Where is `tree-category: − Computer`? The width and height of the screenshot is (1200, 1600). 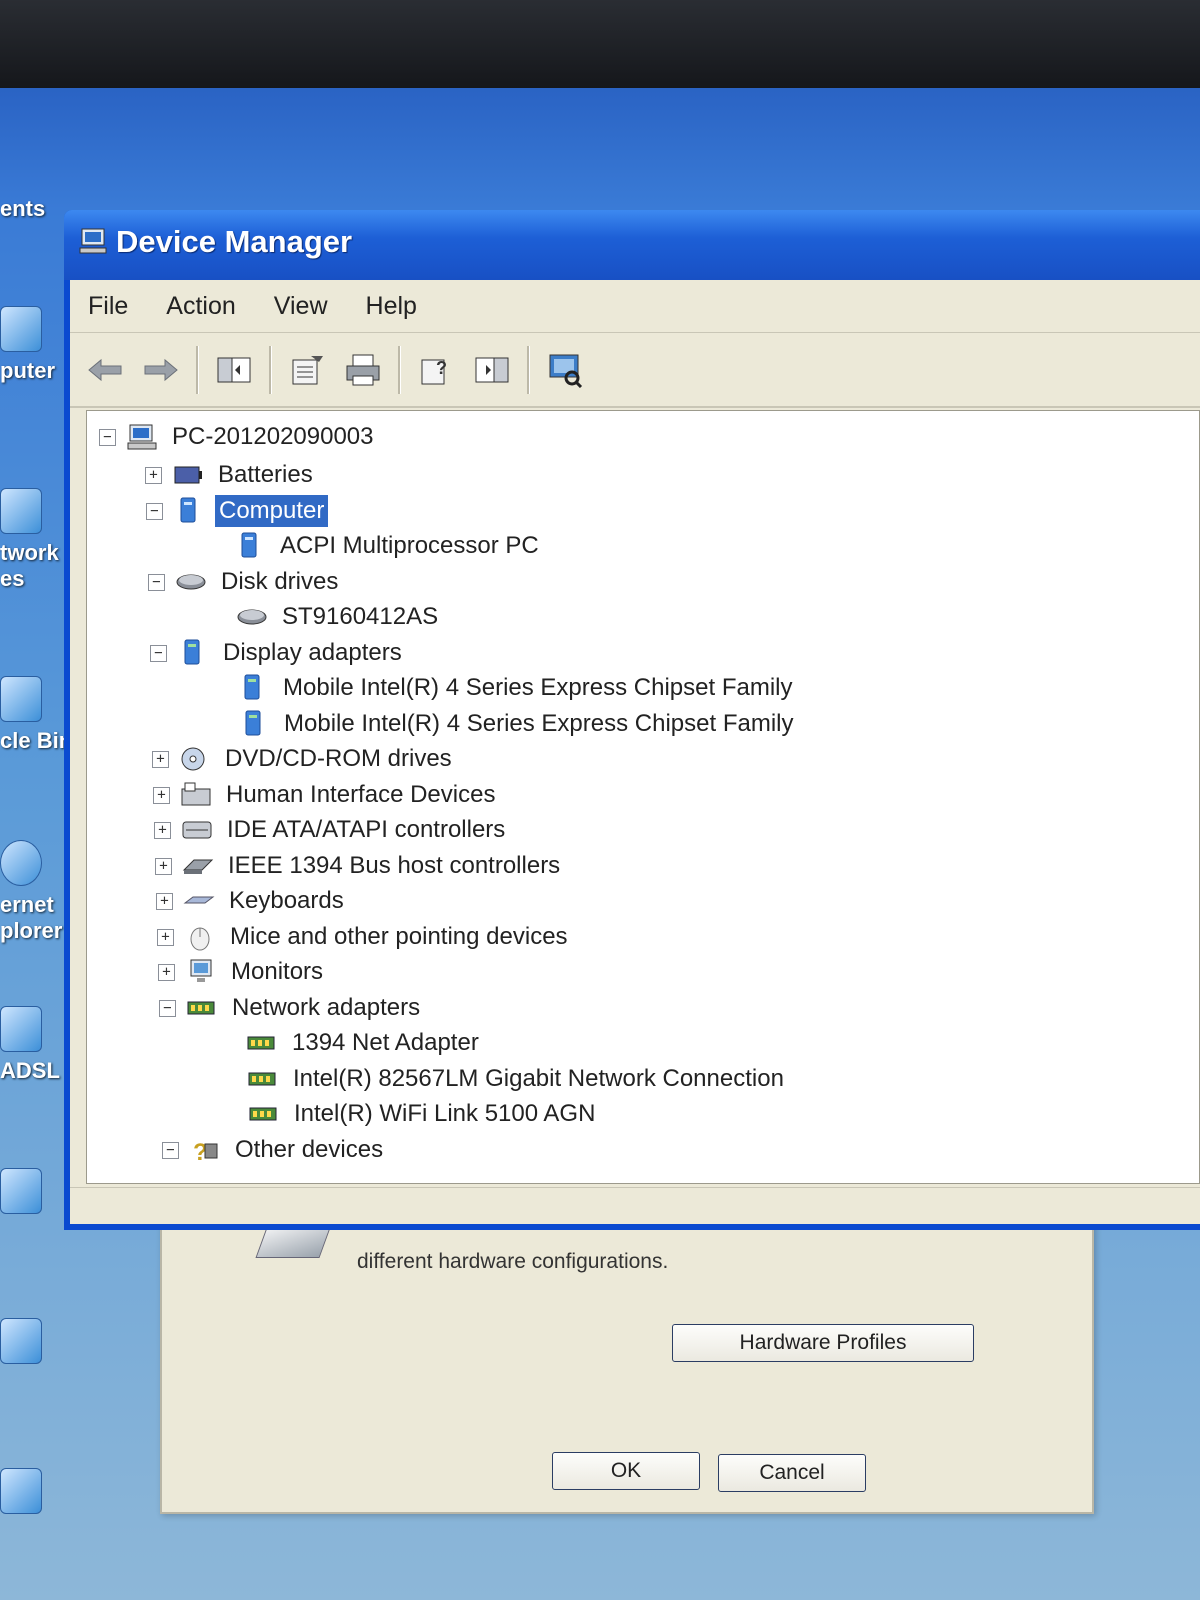 tree-category: − Computer is located at coordinates (237, 511).